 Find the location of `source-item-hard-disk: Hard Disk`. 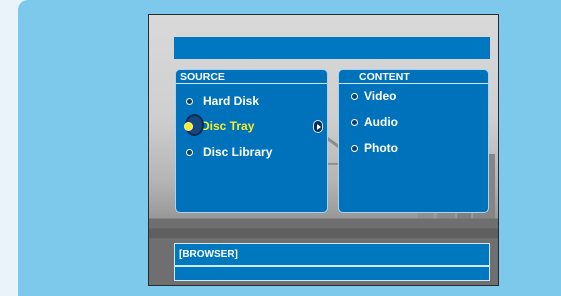

source-item-hard-disk: Hard Disk is located at coordinates (222, 101).